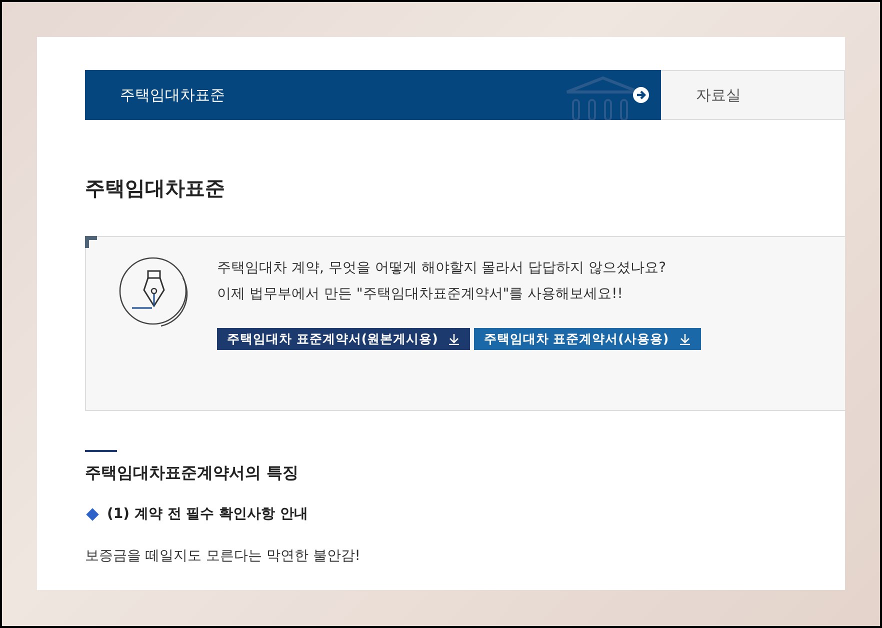 The height and width of the screenshot is (628, 882). I want to click on download-button: 주택임대차 표준계약서(사용용), so click(587, 339).